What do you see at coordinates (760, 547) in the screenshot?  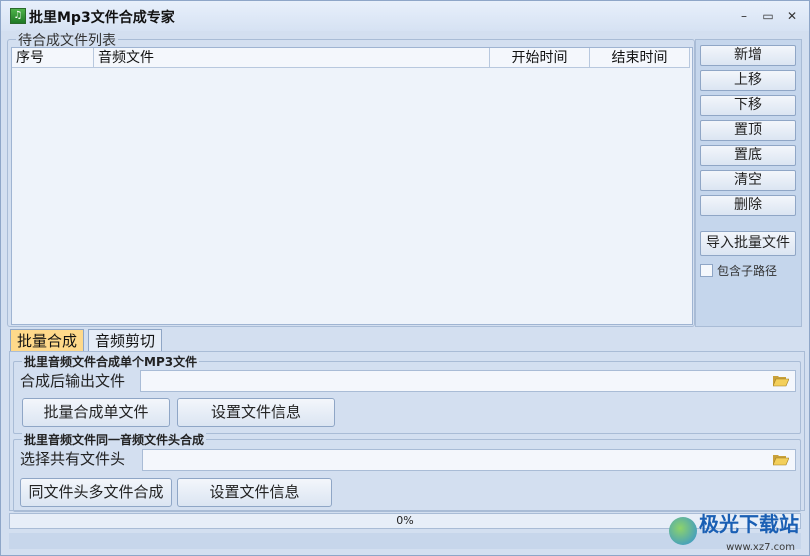 I see `watermark-url: www.xz7.com` at bounding box center [760, 547].